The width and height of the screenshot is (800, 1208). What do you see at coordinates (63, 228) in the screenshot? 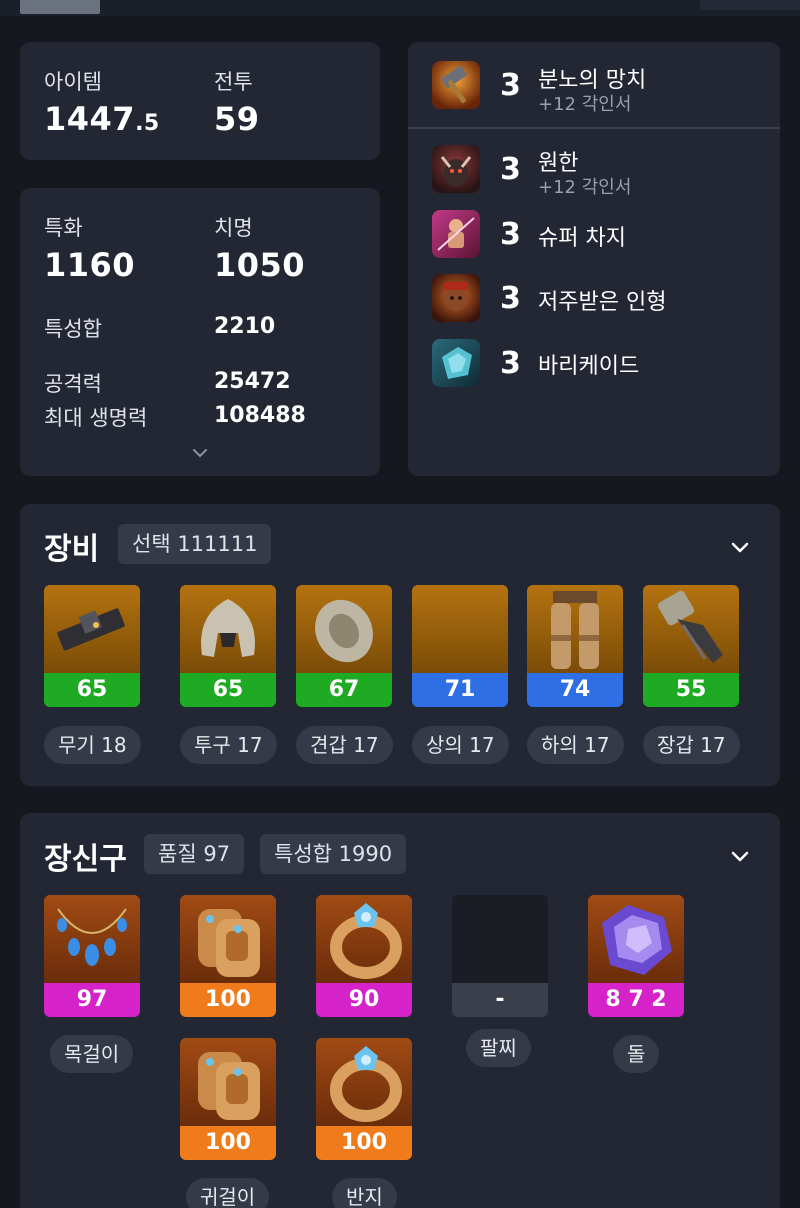
I see `specialization-label: 특화` at bounding box center [63, 228].